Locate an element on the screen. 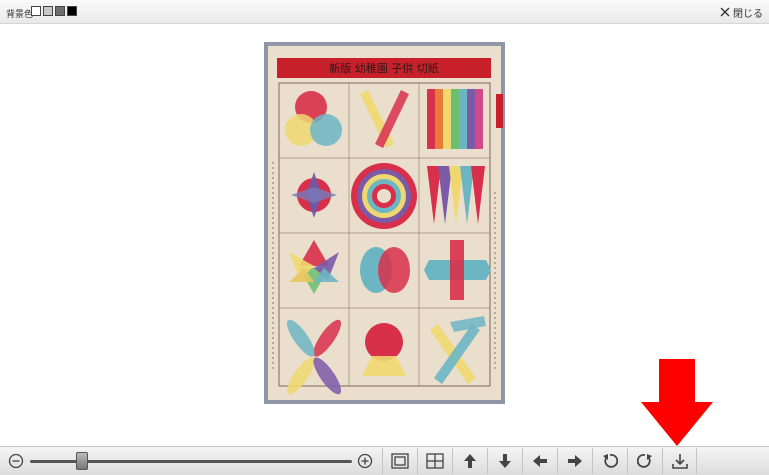 The height and width of the screenshot is (475, 769). move-up-button is located at coordinates (469, 461).